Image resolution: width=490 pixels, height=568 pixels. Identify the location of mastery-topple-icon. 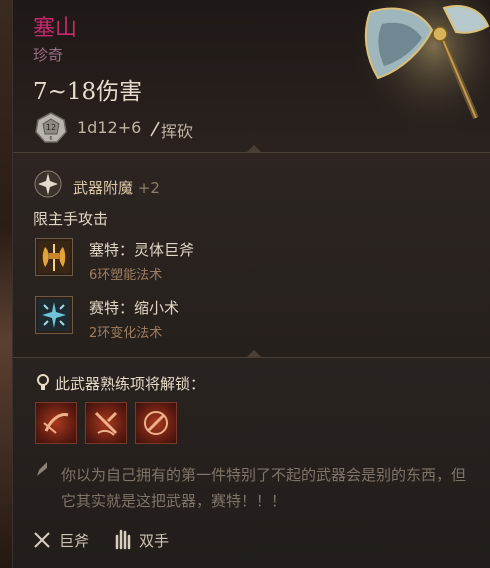
(106, 423).